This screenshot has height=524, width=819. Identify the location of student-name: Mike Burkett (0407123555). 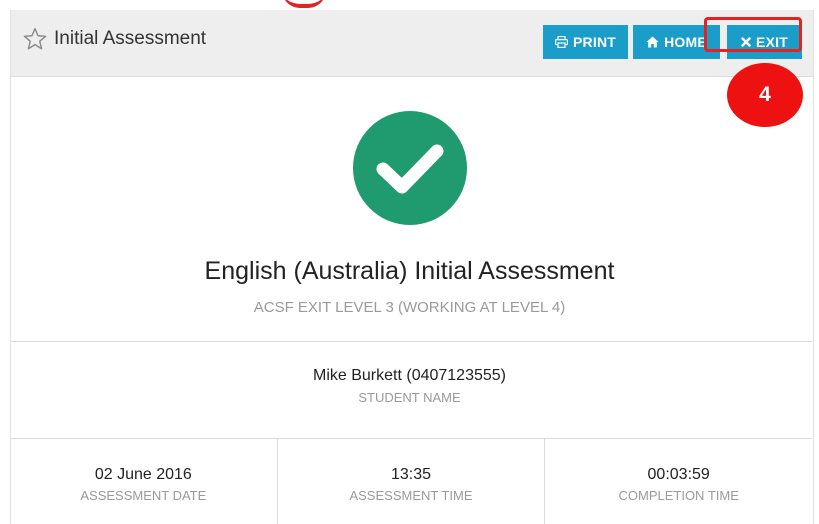
(409, 375).